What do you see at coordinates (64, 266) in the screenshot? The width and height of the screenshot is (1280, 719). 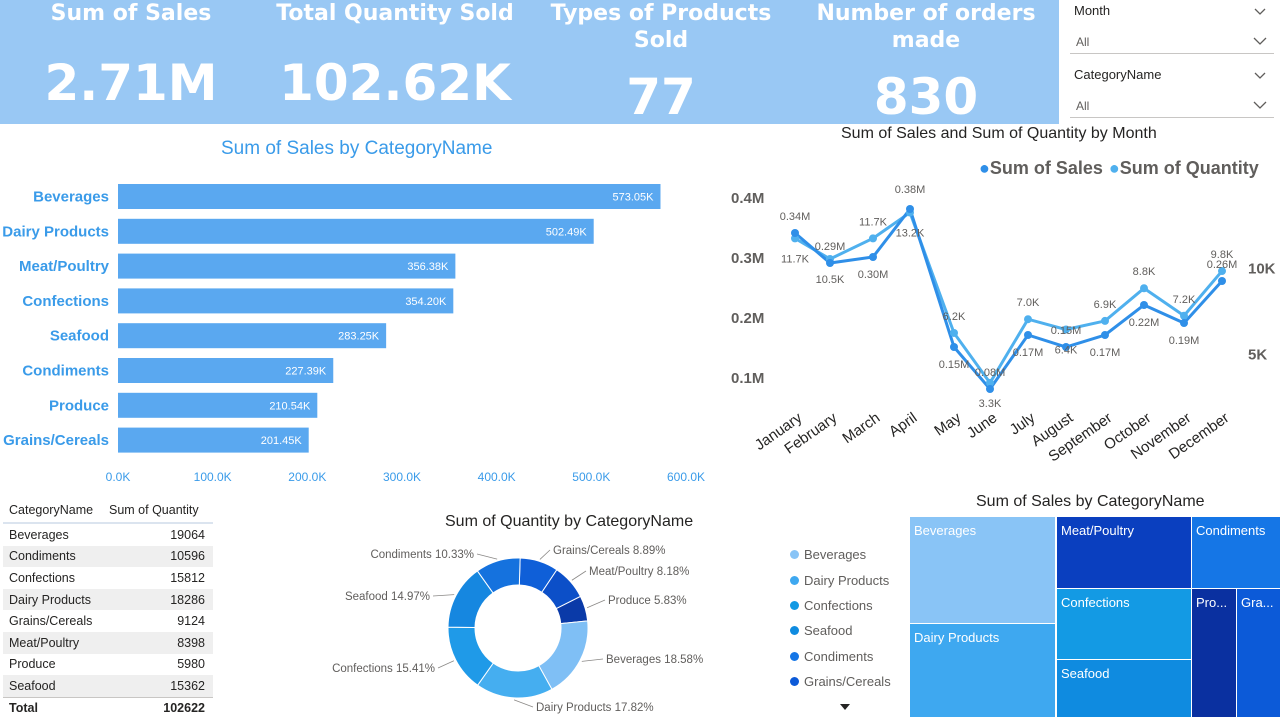 I see `bar-category-label: Meat/Poultry` at bounding box center [64, 266].